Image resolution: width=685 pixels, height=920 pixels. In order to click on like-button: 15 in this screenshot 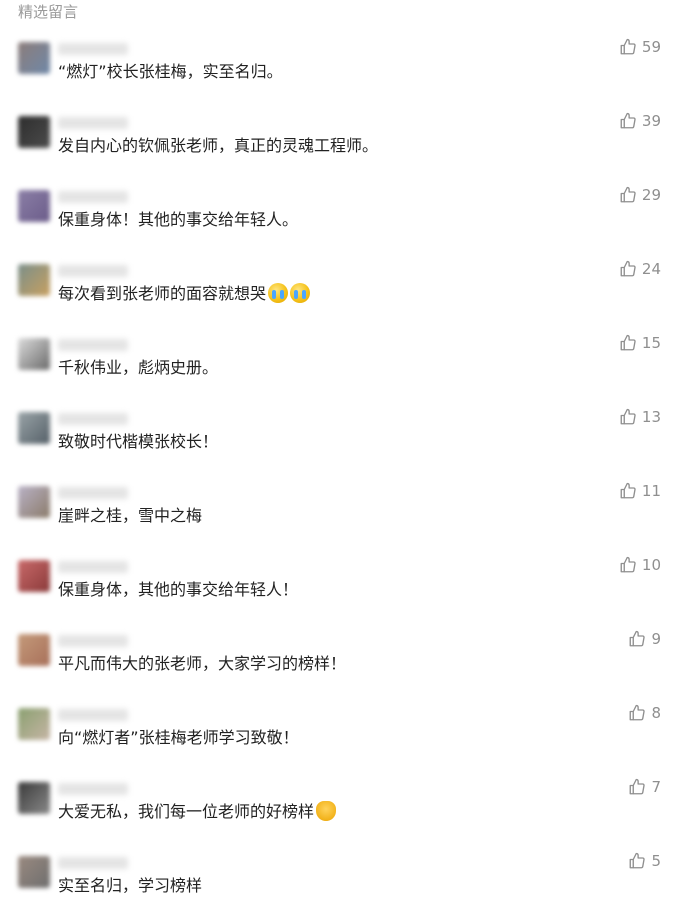, I will do `click(640, 343)`.